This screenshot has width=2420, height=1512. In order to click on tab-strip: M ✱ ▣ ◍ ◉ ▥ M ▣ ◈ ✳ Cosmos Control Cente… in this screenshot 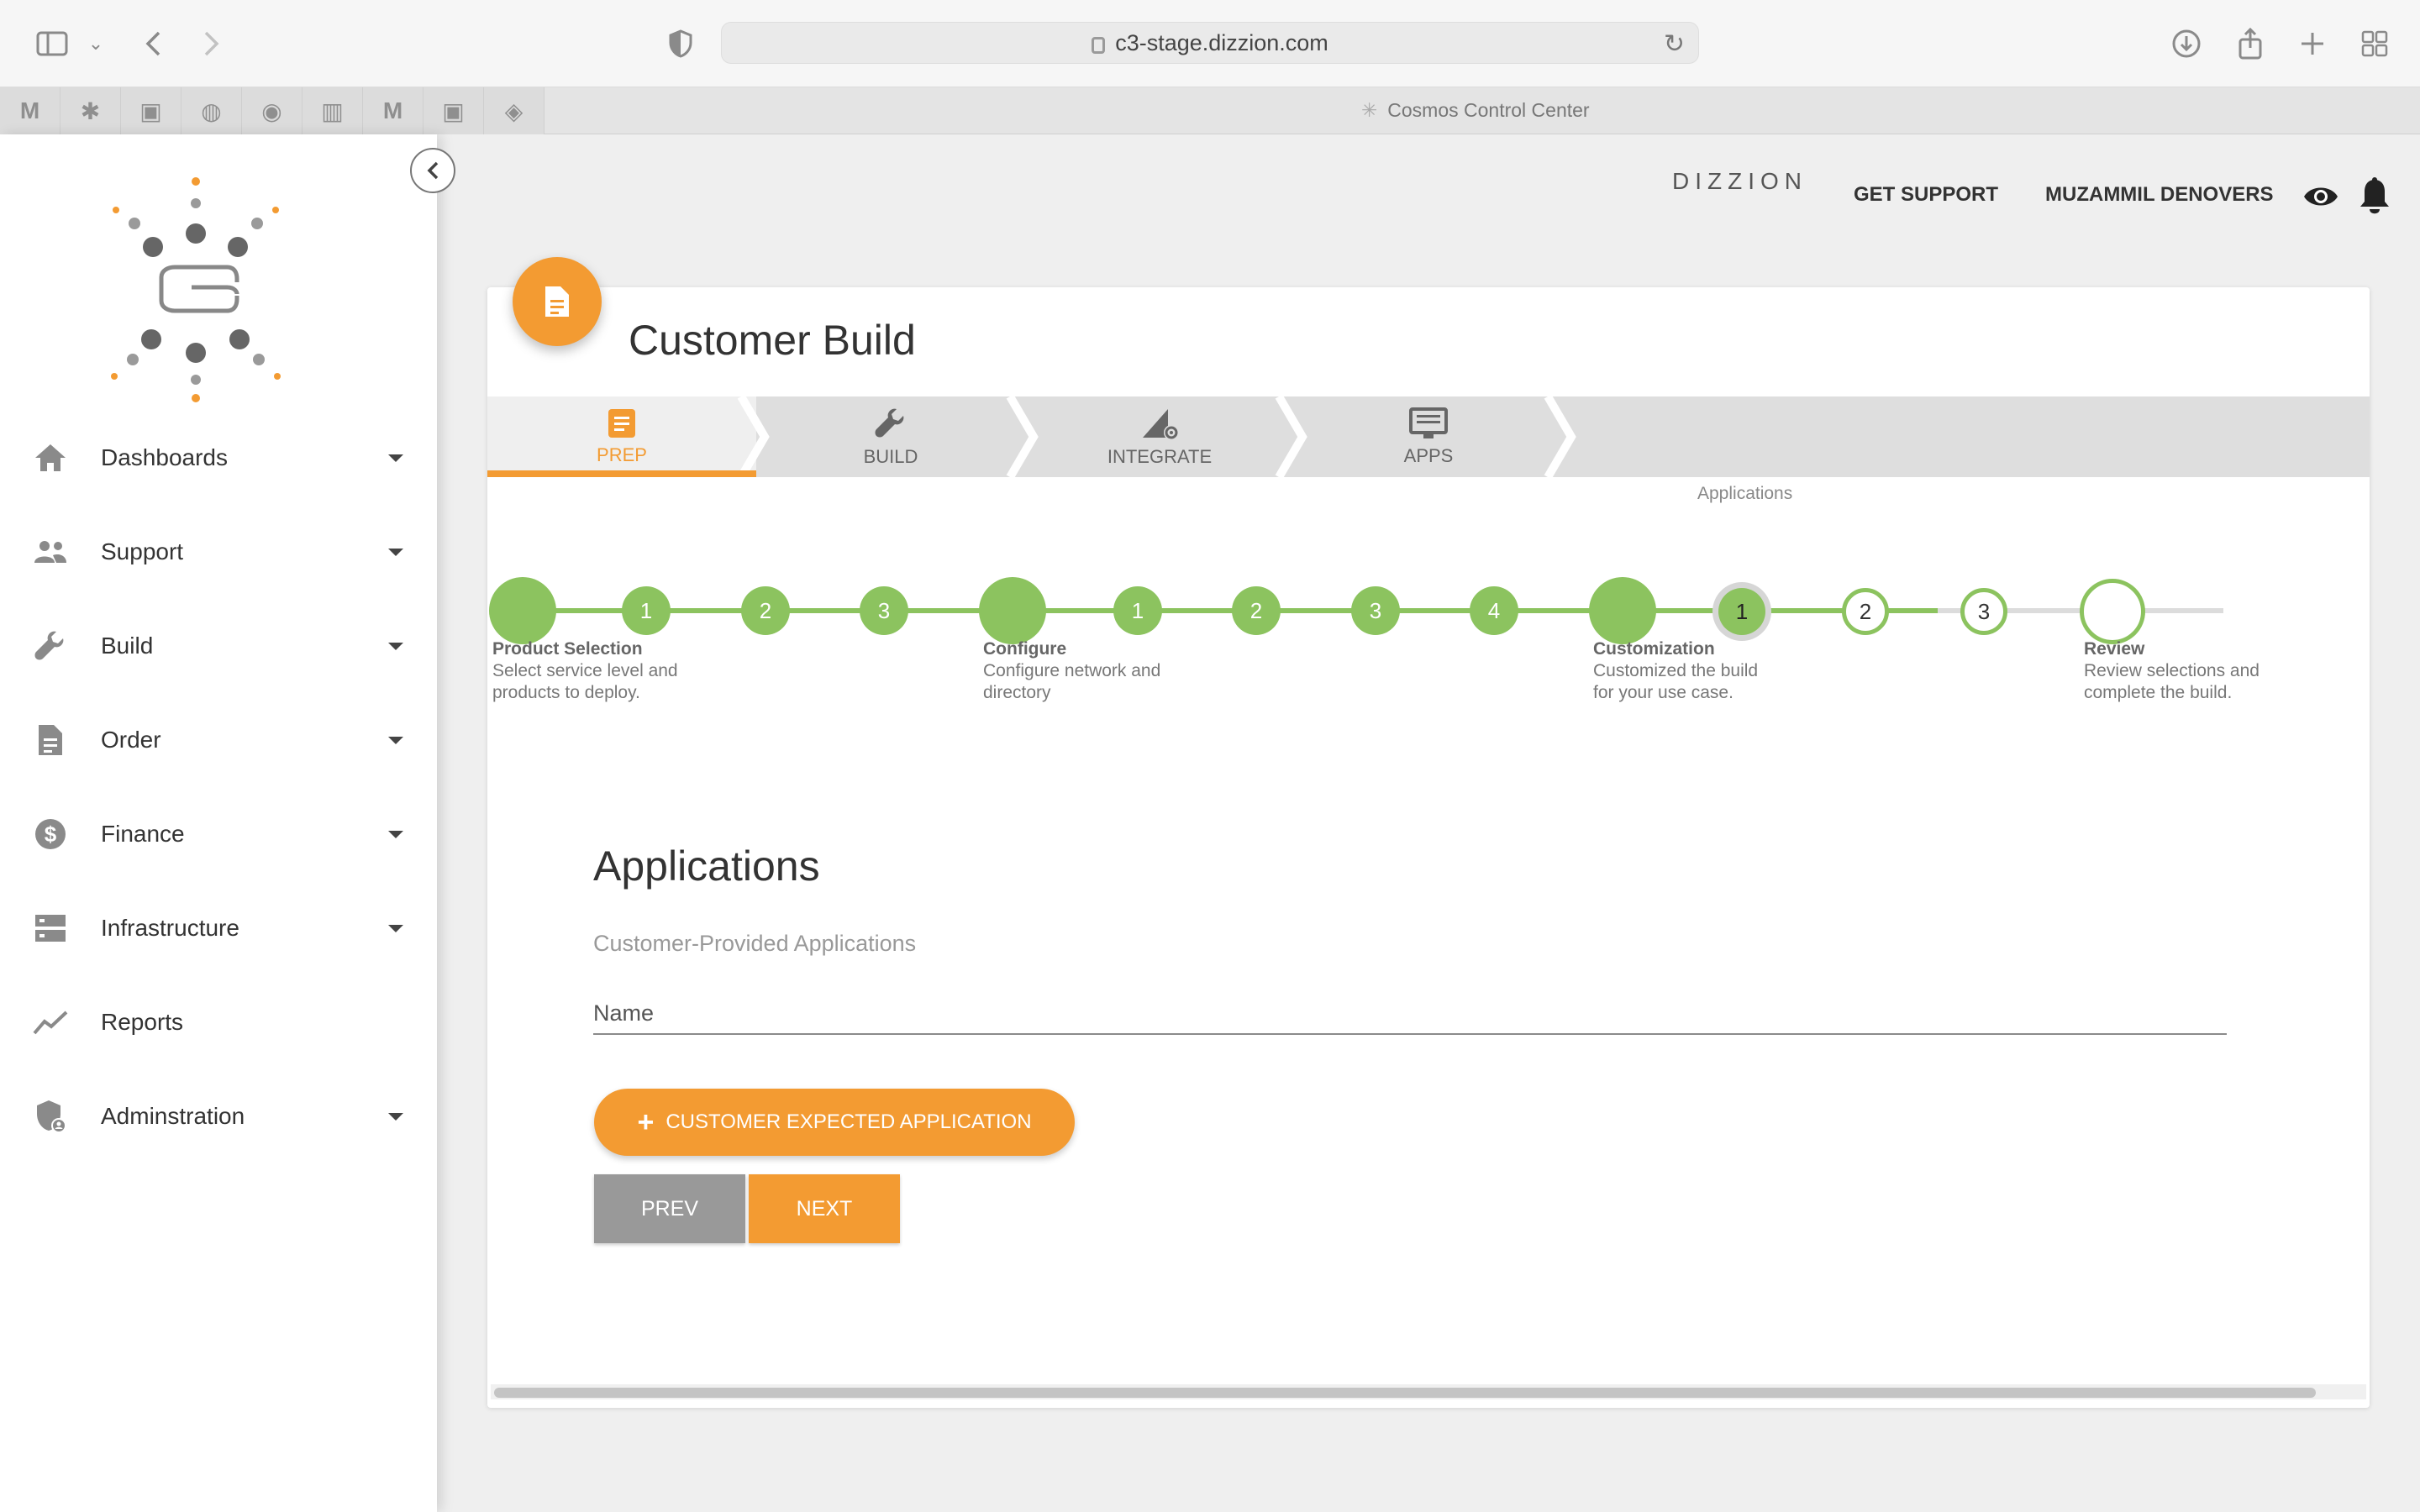, I will do `click(1210, 110)`.